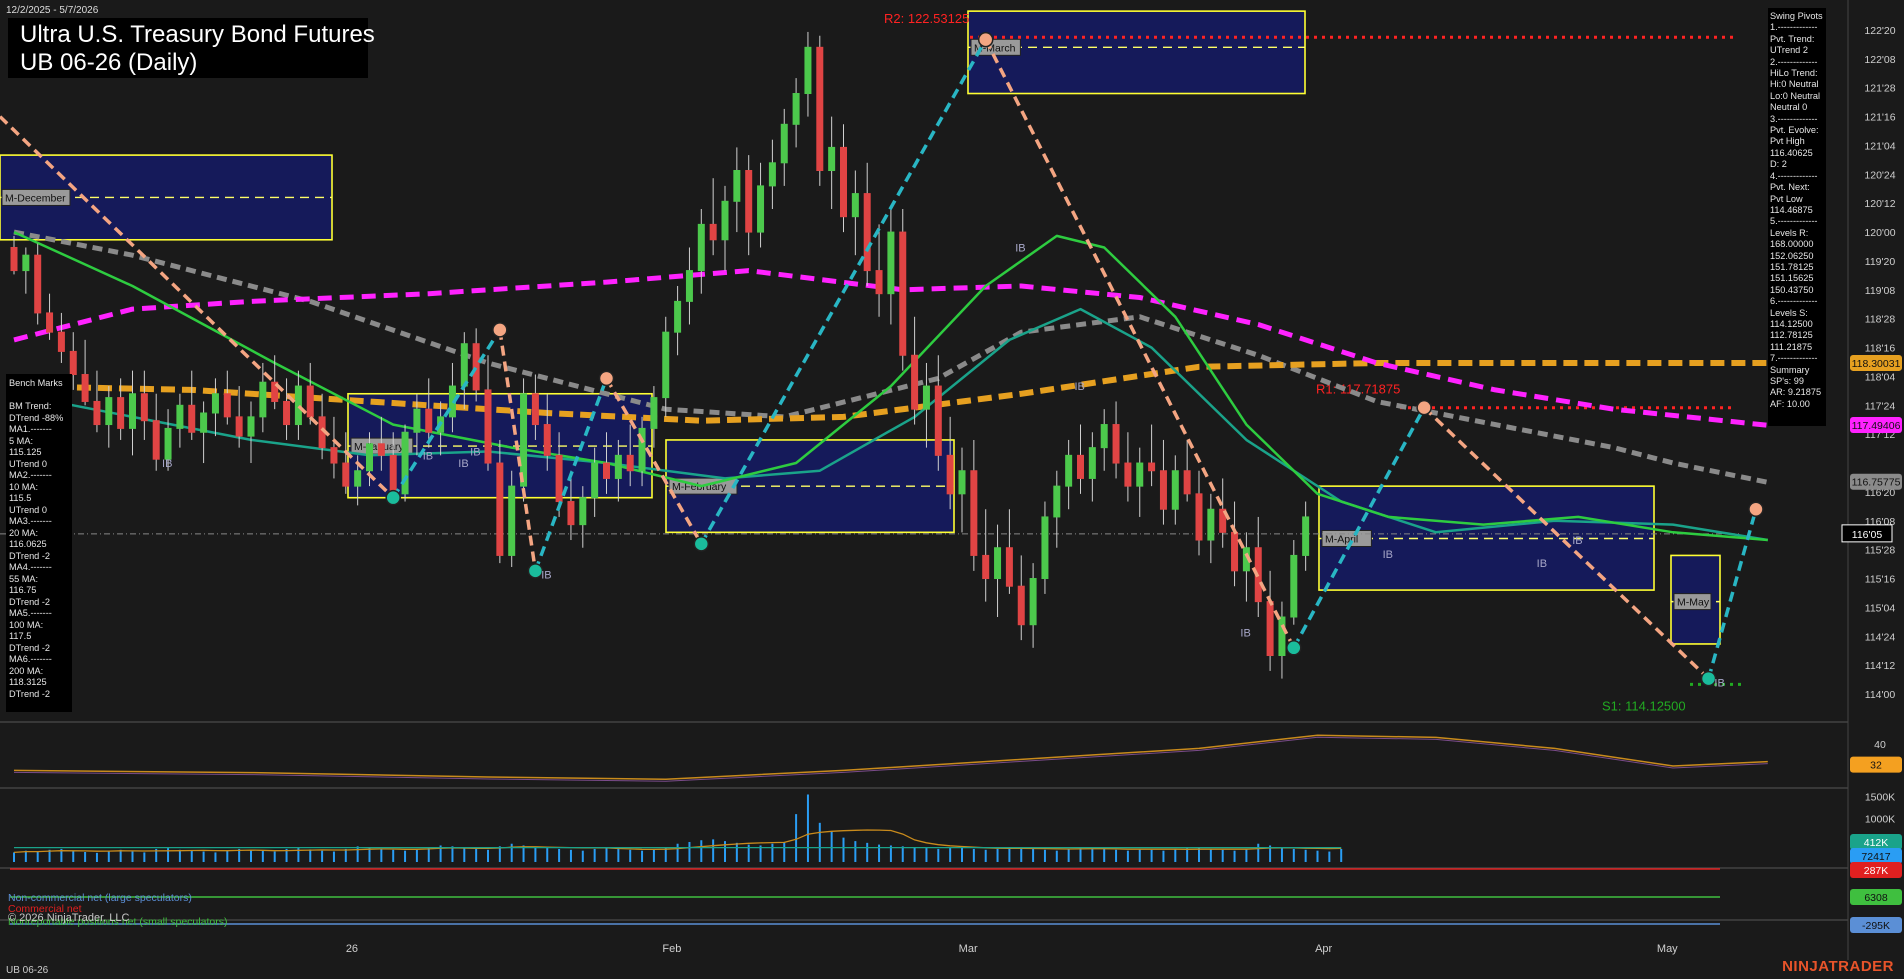 The height and width of the screenshot is (979, 1904). I want to click on bench-mark-line: MA4.-------, so click(30, 567).